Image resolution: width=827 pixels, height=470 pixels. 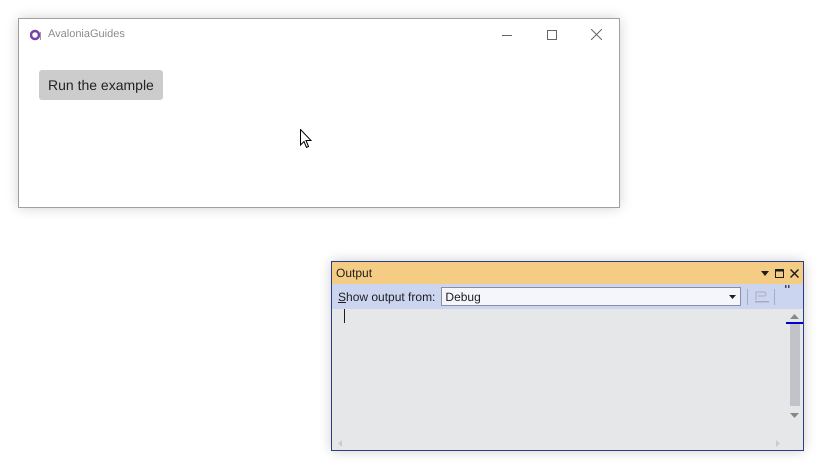 What do you see at coordinates (306, 139) in the screenshot?
I see `mouse-pointer-icon` at bounding box center [306, 139].